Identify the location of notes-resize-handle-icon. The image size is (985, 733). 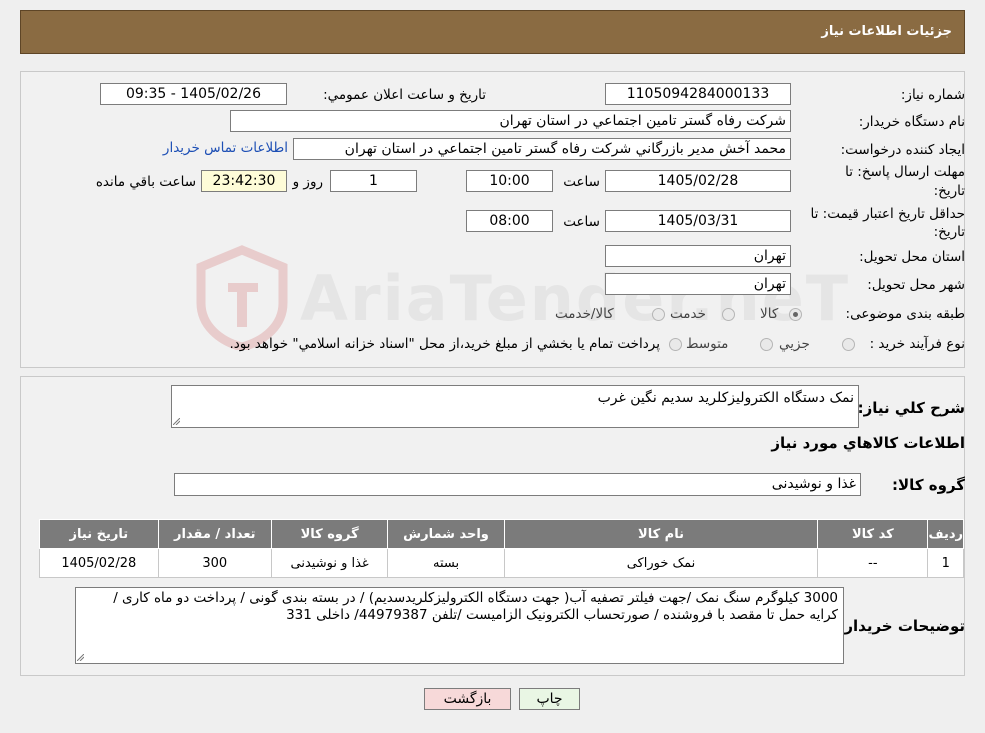
(80, 657).